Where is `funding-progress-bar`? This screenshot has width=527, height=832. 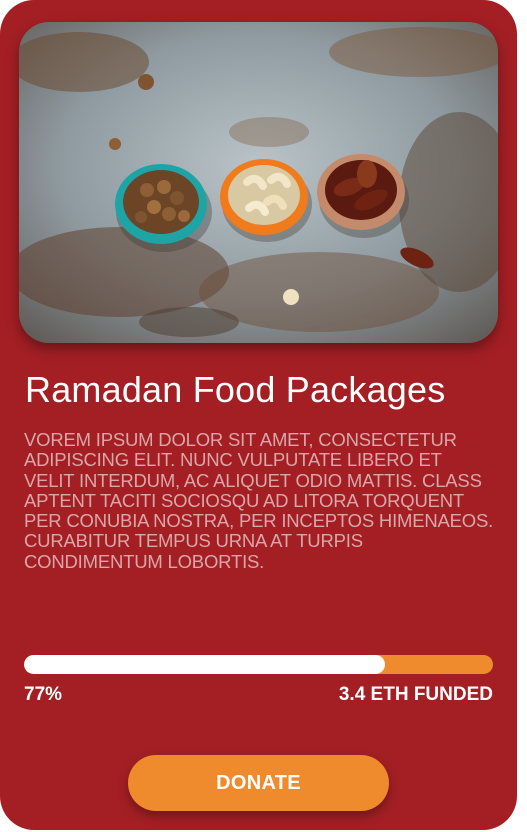 funding-progress-bar is located at coordinates (258, 664).